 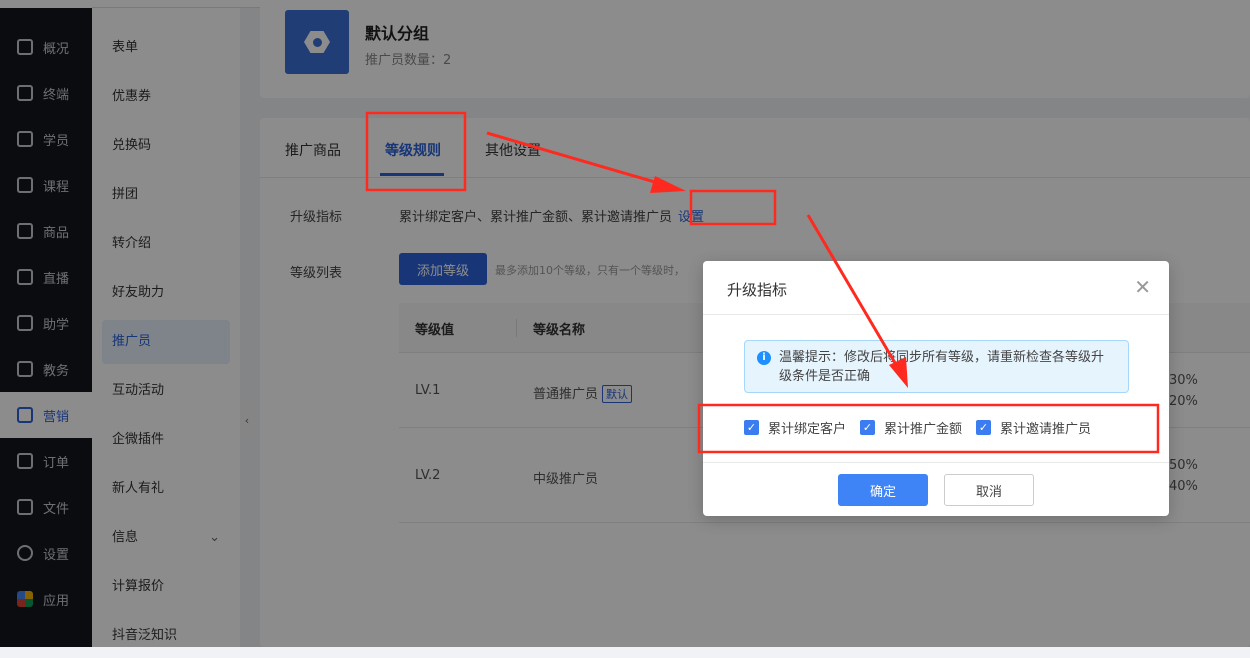 I want to click on close-icon: ✕, so click(x=1142, y=287).